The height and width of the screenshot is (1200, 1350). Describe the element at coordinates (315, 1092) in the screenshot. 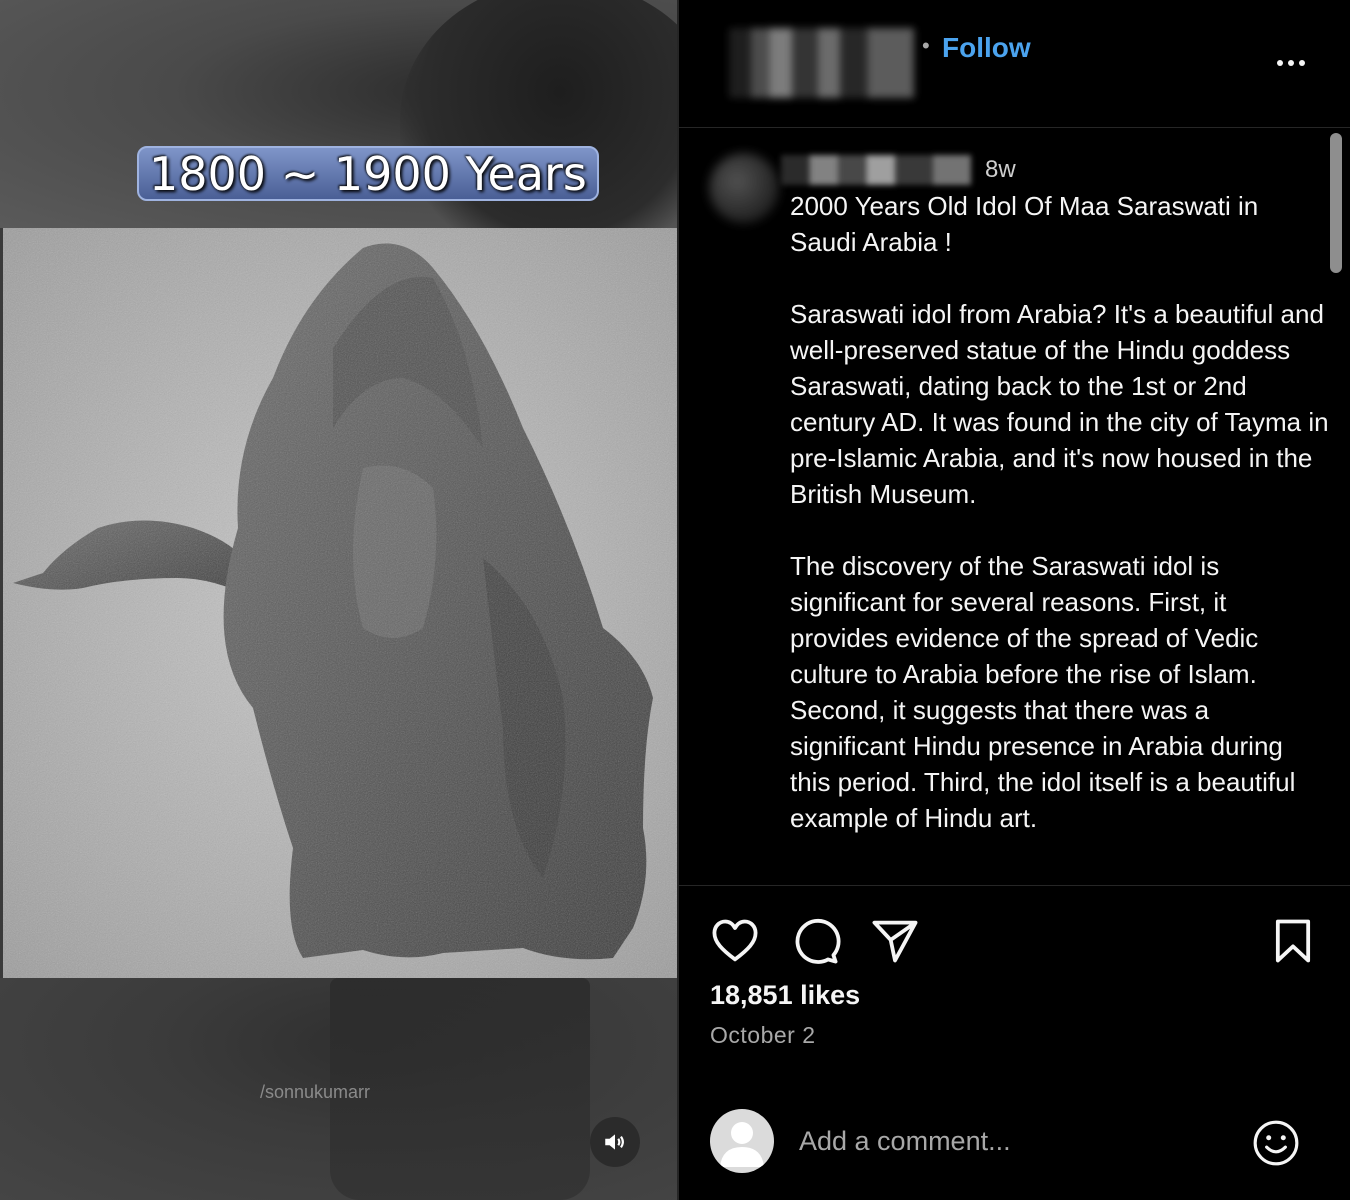

I see `watermark: /sonnukumarr` at that location.